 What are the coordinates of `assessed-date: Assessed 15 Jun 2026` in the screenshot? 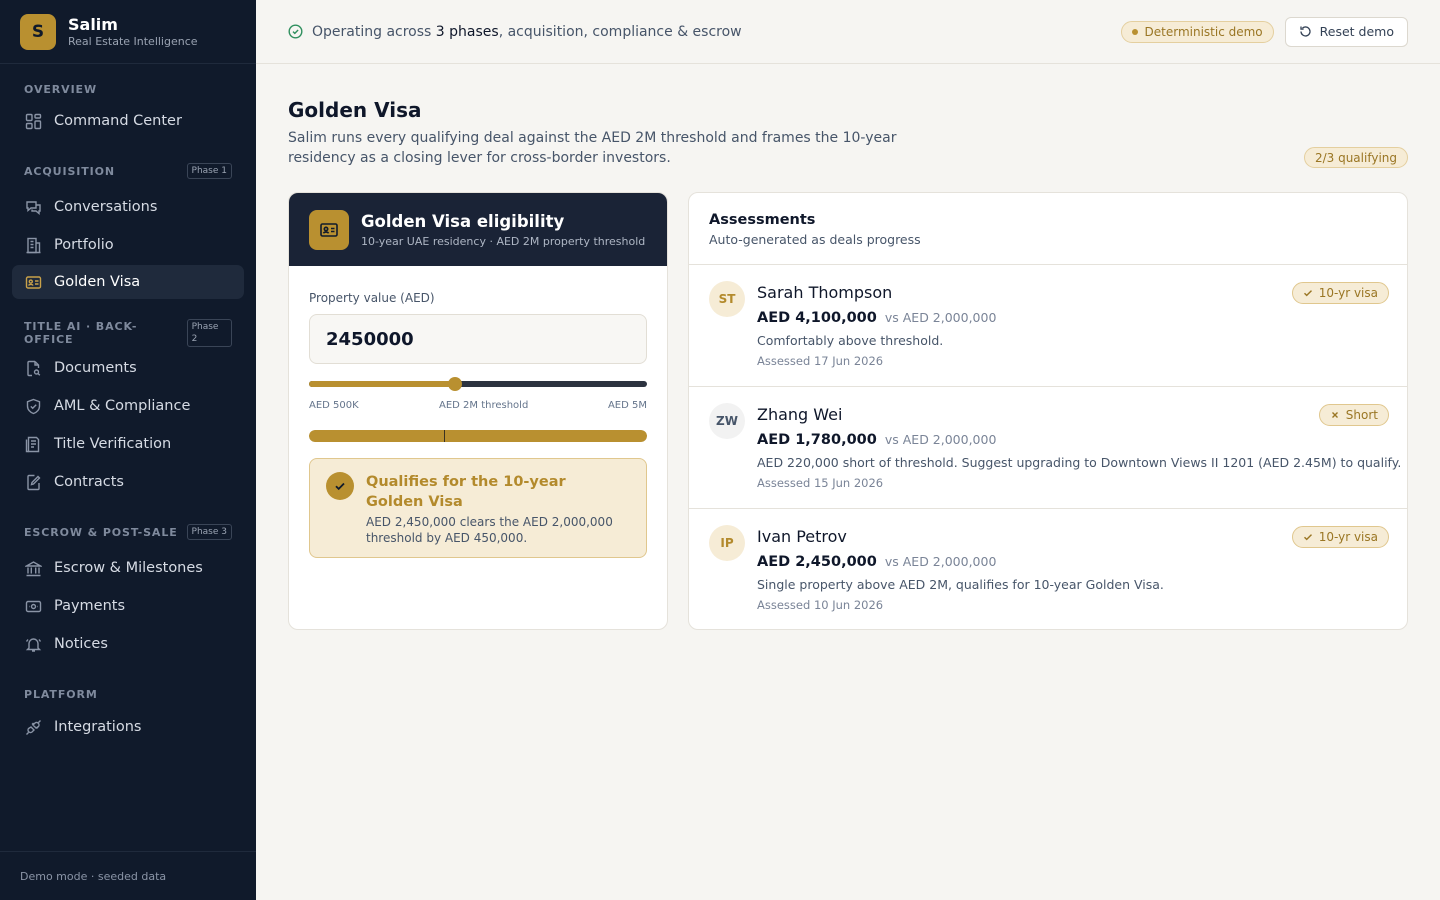 It's located at (820, 483).